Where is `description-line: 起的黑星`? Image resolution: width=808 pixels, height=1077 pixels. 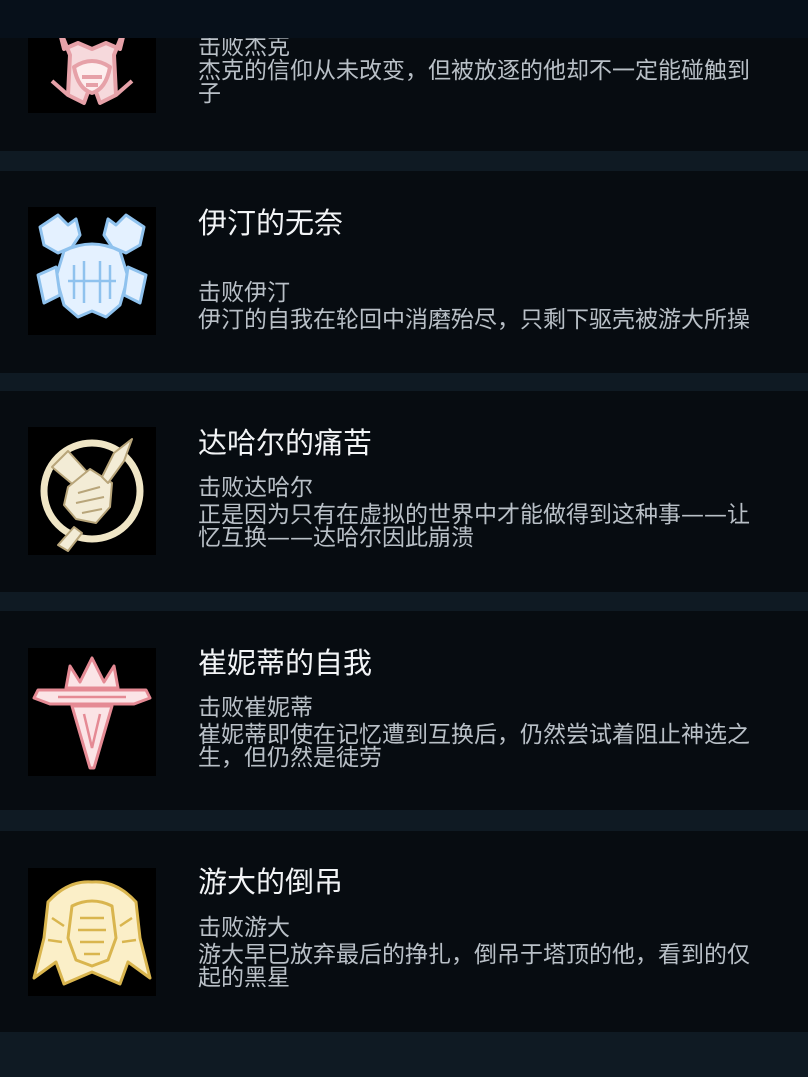
description-line: 起的黑星 is located at coordinates (244, 978).